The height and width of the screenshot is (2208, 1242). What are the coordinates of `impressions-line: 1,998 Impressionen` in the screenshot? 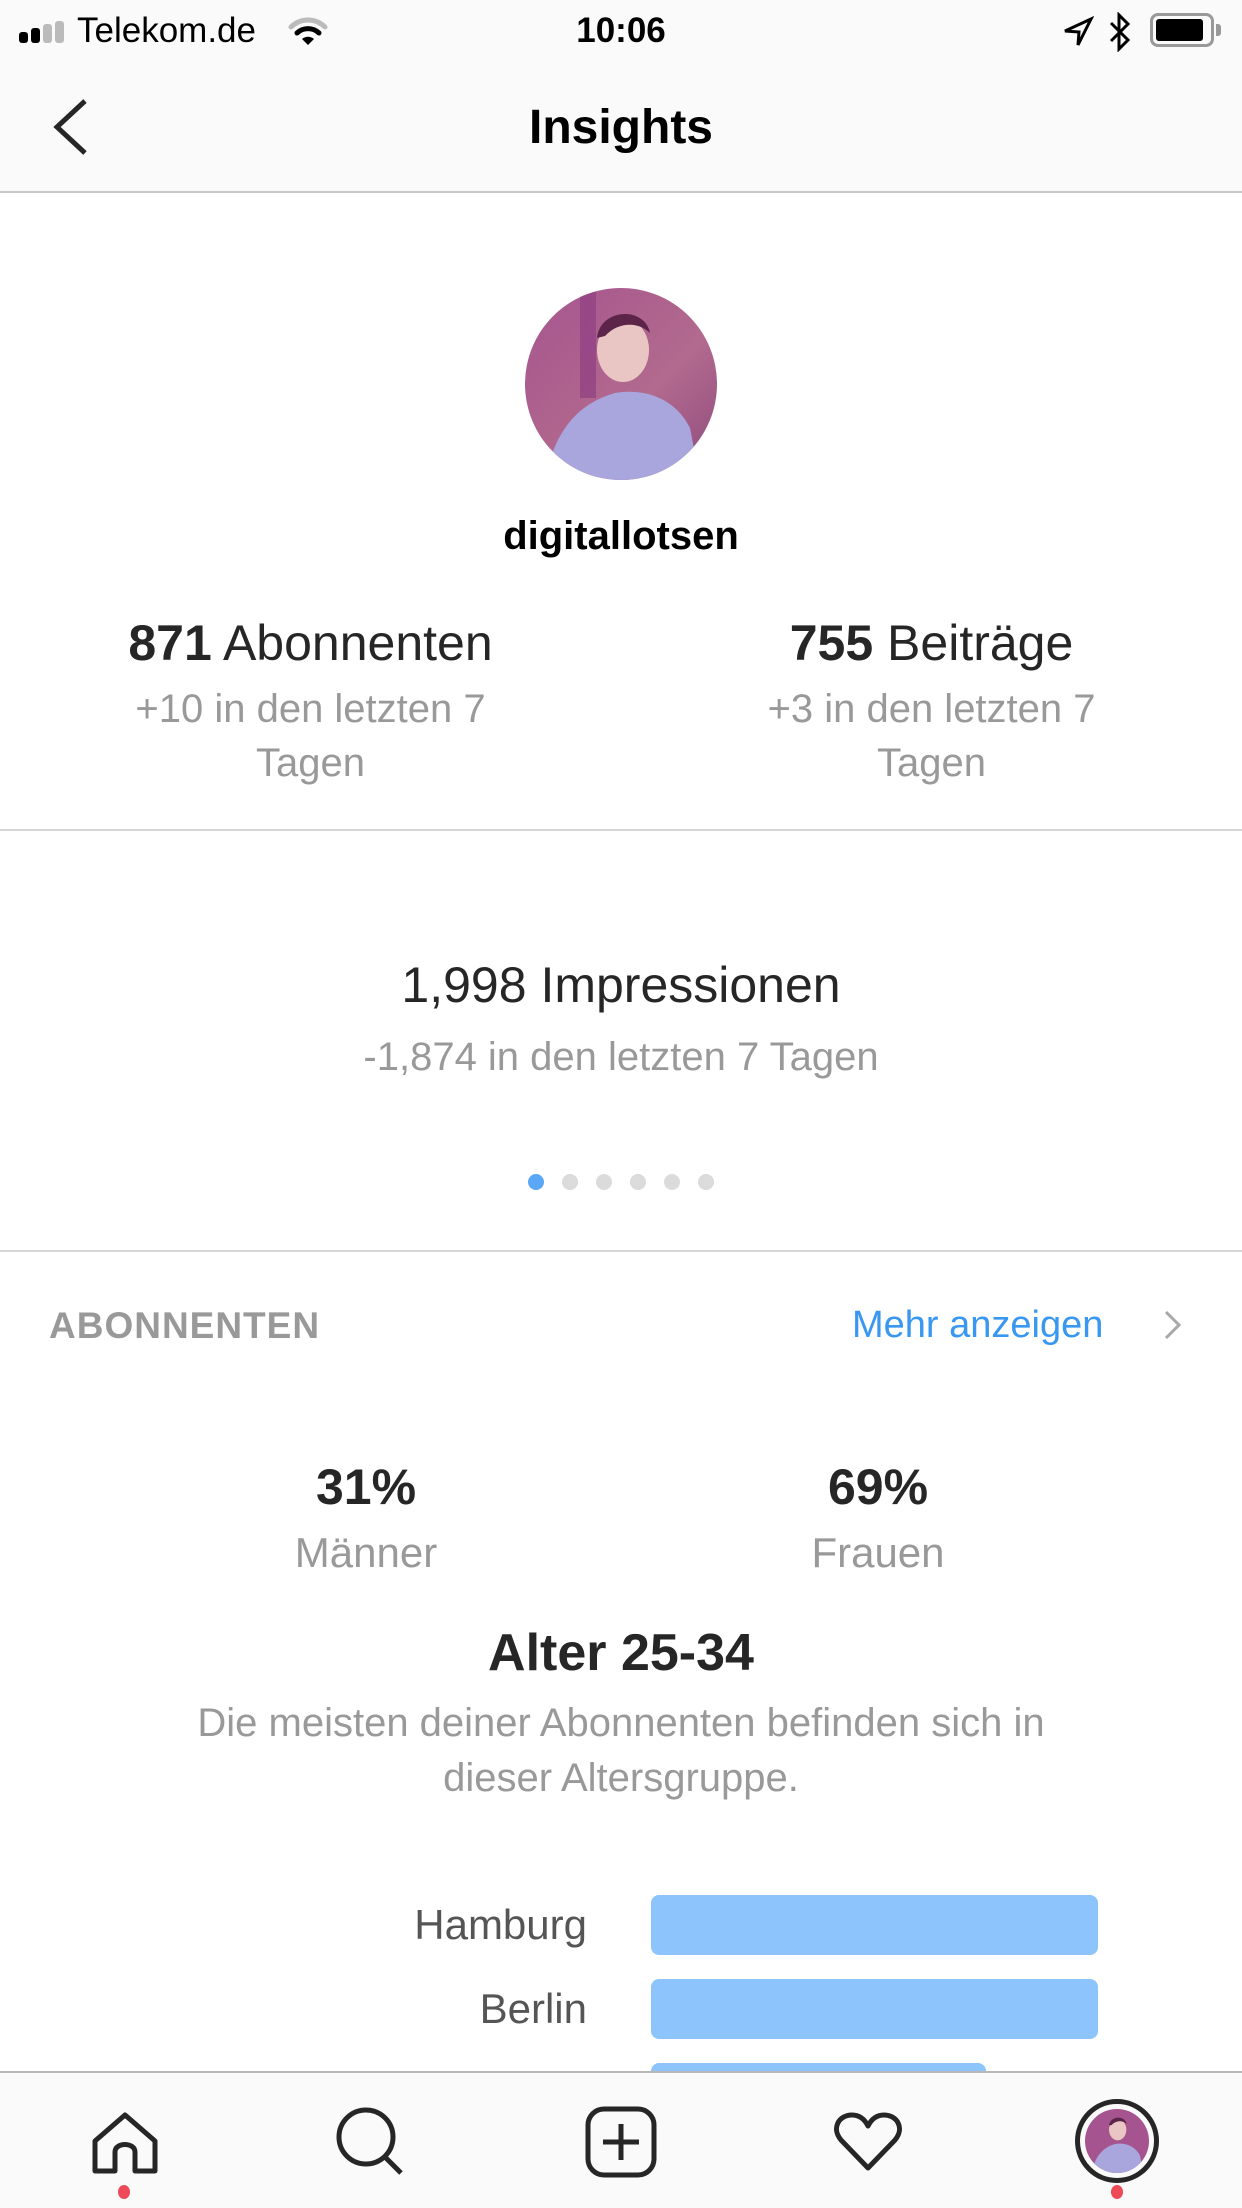 It's located at (621, 985).